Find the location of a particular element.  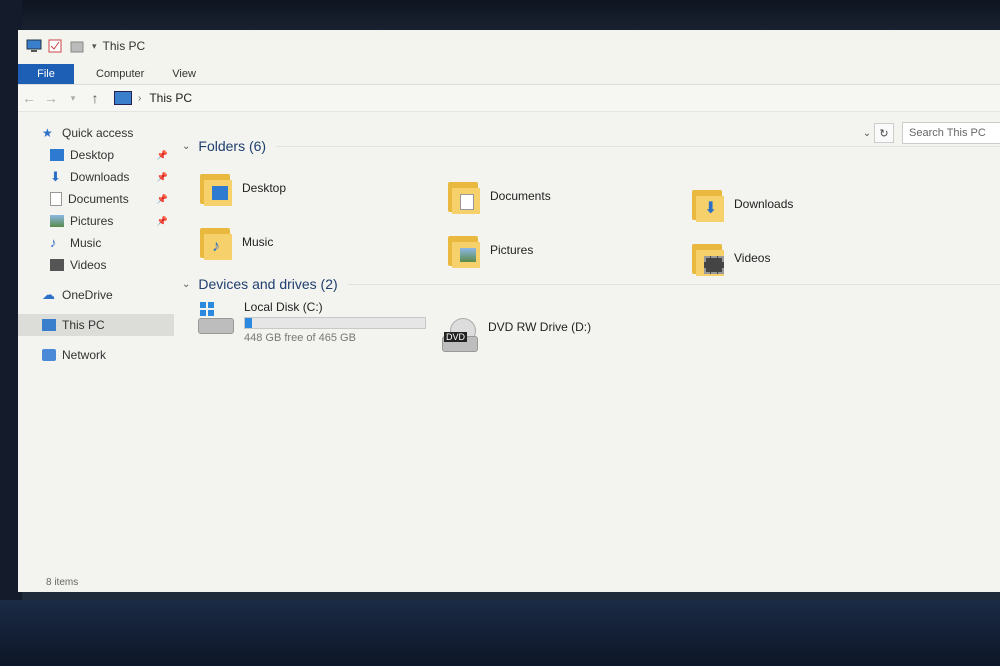

dvd-drive-icon: DVD is located at coordinates (460, 336).